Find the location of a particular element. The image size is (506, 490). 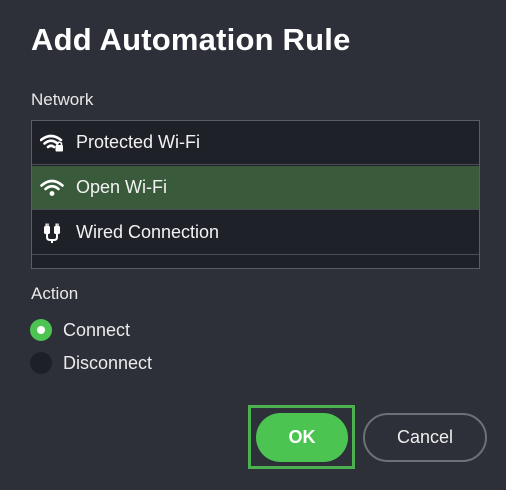

radio-checked-indicator is located at coordinates (41, 330).